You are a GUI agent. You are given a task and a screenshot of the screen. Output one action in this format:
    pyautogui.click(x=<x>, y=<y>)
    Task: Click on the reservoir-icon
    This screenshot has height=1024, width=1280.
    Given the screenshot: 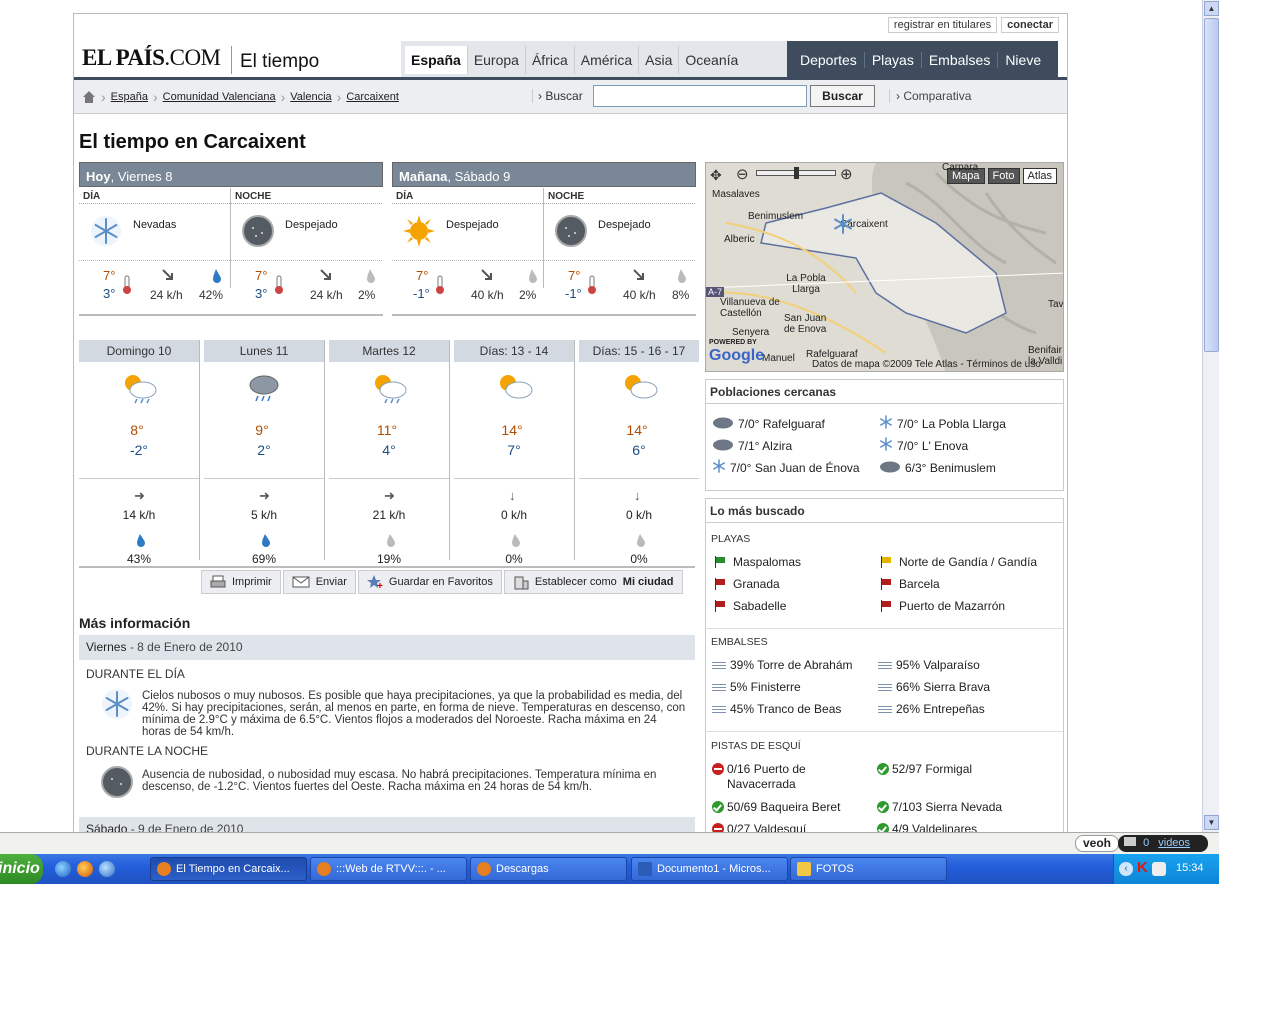 What is the action you would take?
    pyautogui.click(x=885, y=665)
    